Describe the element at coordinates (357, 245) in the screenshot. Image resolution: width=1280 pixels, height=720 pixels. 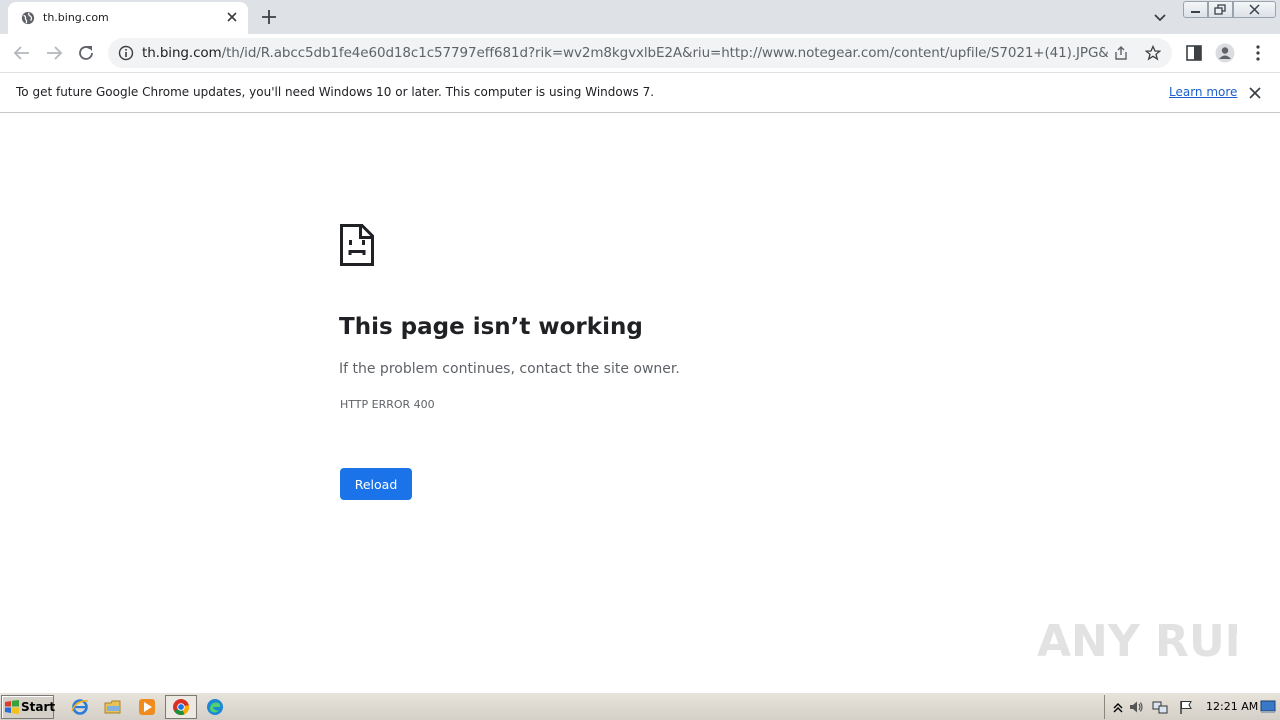
I see `sad-page-icon` at that location.